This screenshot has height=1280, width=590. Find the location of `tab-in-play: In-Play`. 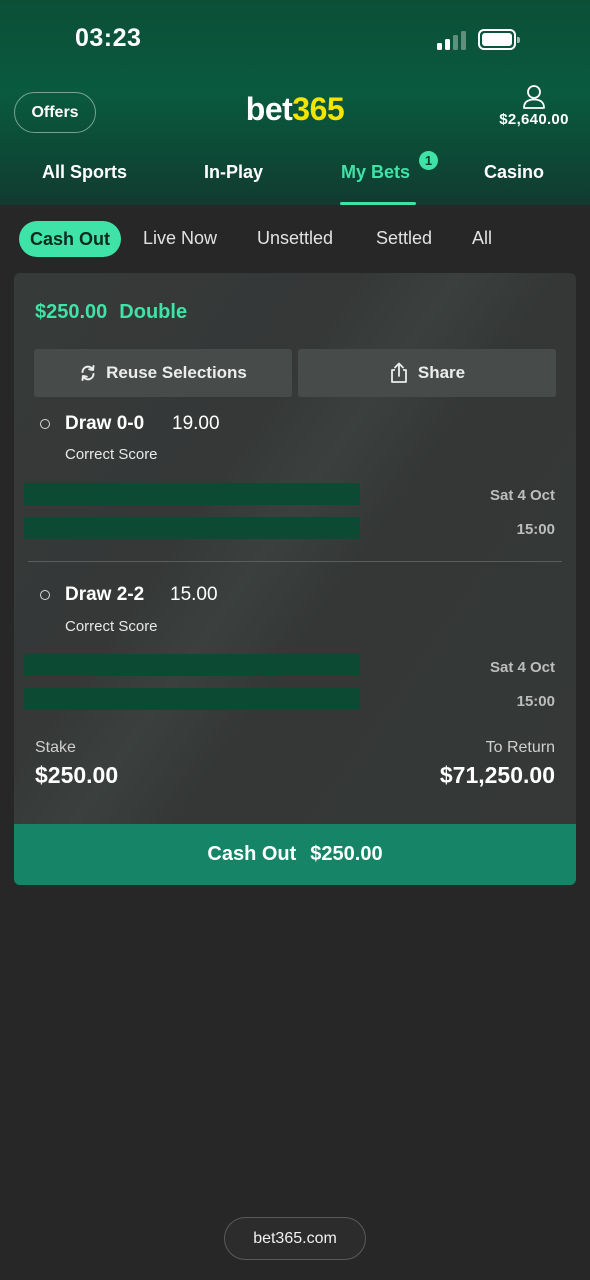

tab-in-play: In-Play is located at coordinates (233, 172).